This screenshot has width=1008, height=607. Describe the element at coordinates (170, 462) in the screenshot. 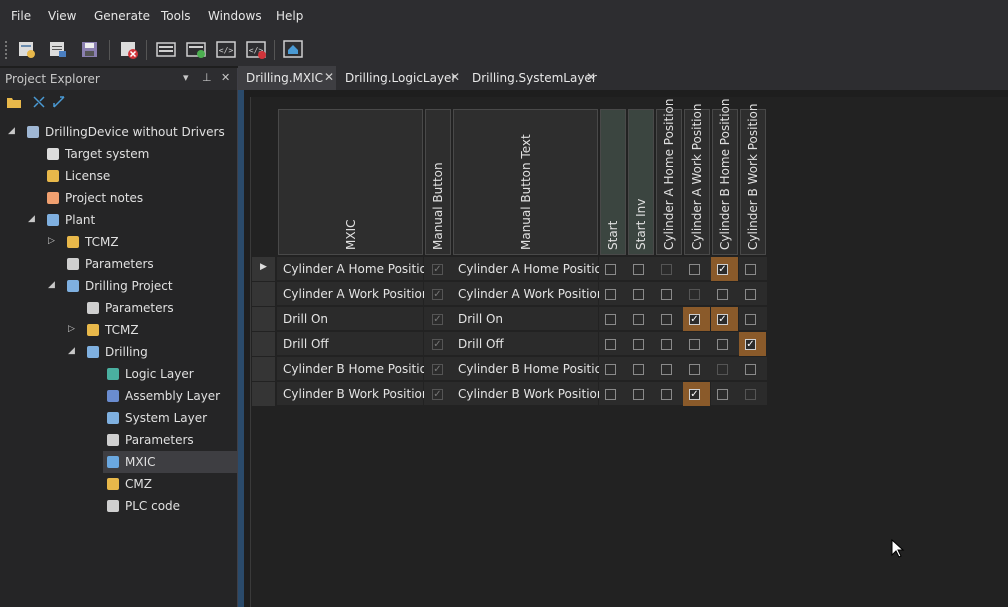

I see `tree-item-mxic: MXIC` at that location.